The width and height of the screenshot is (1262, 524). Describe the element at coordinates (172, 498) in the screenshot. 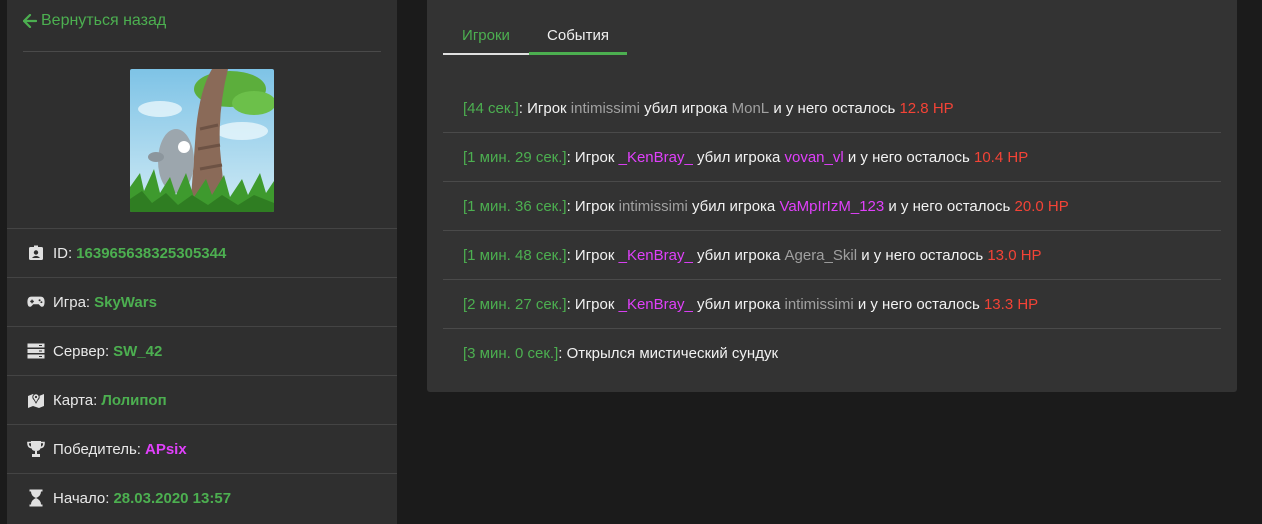

I see `start-value: 28.03.2020 13:57` at that location.